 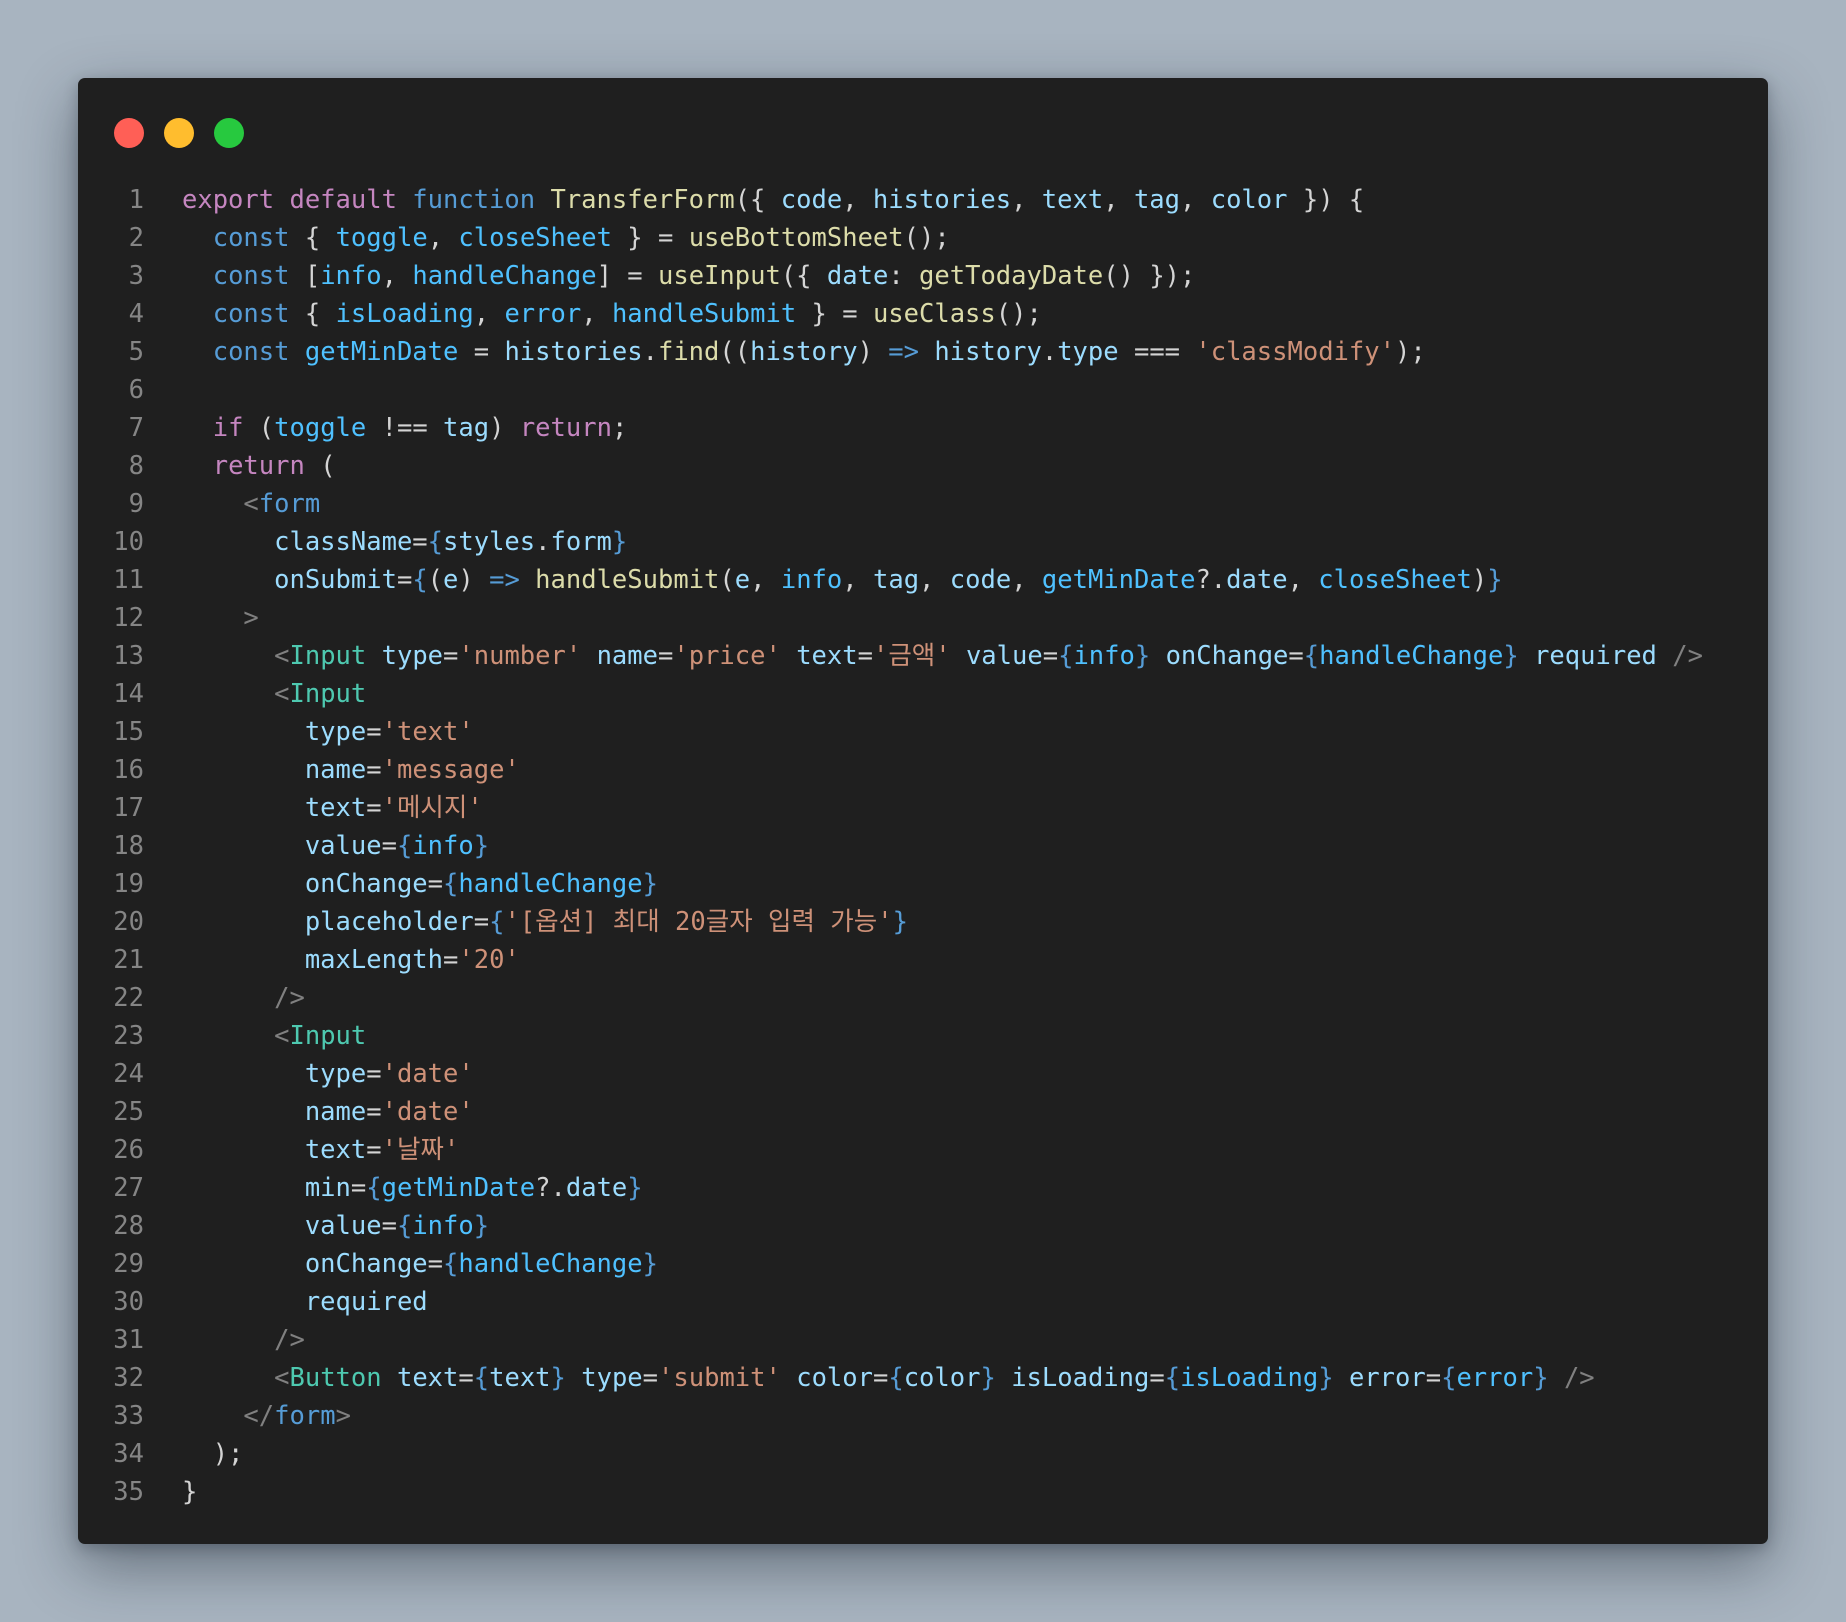 I want to click on line-number: 22, so click(x=128, y=998).